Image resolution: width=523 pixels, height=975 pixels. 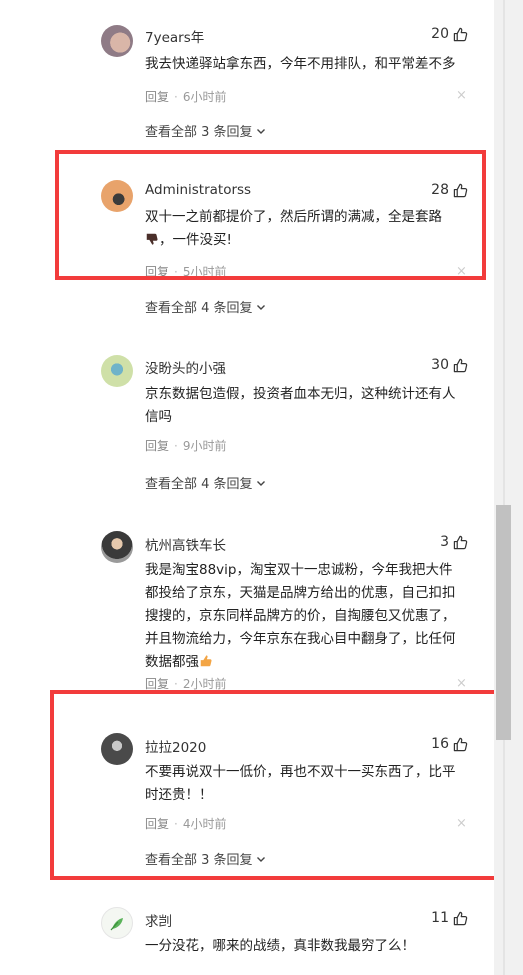 What do you see at coordinates (310, 406) in the screenshot?
I see `comment-text: 京东数据包造假，投资者血本无归，这种统计还有人 信吗` at bounding box center [310, 406].